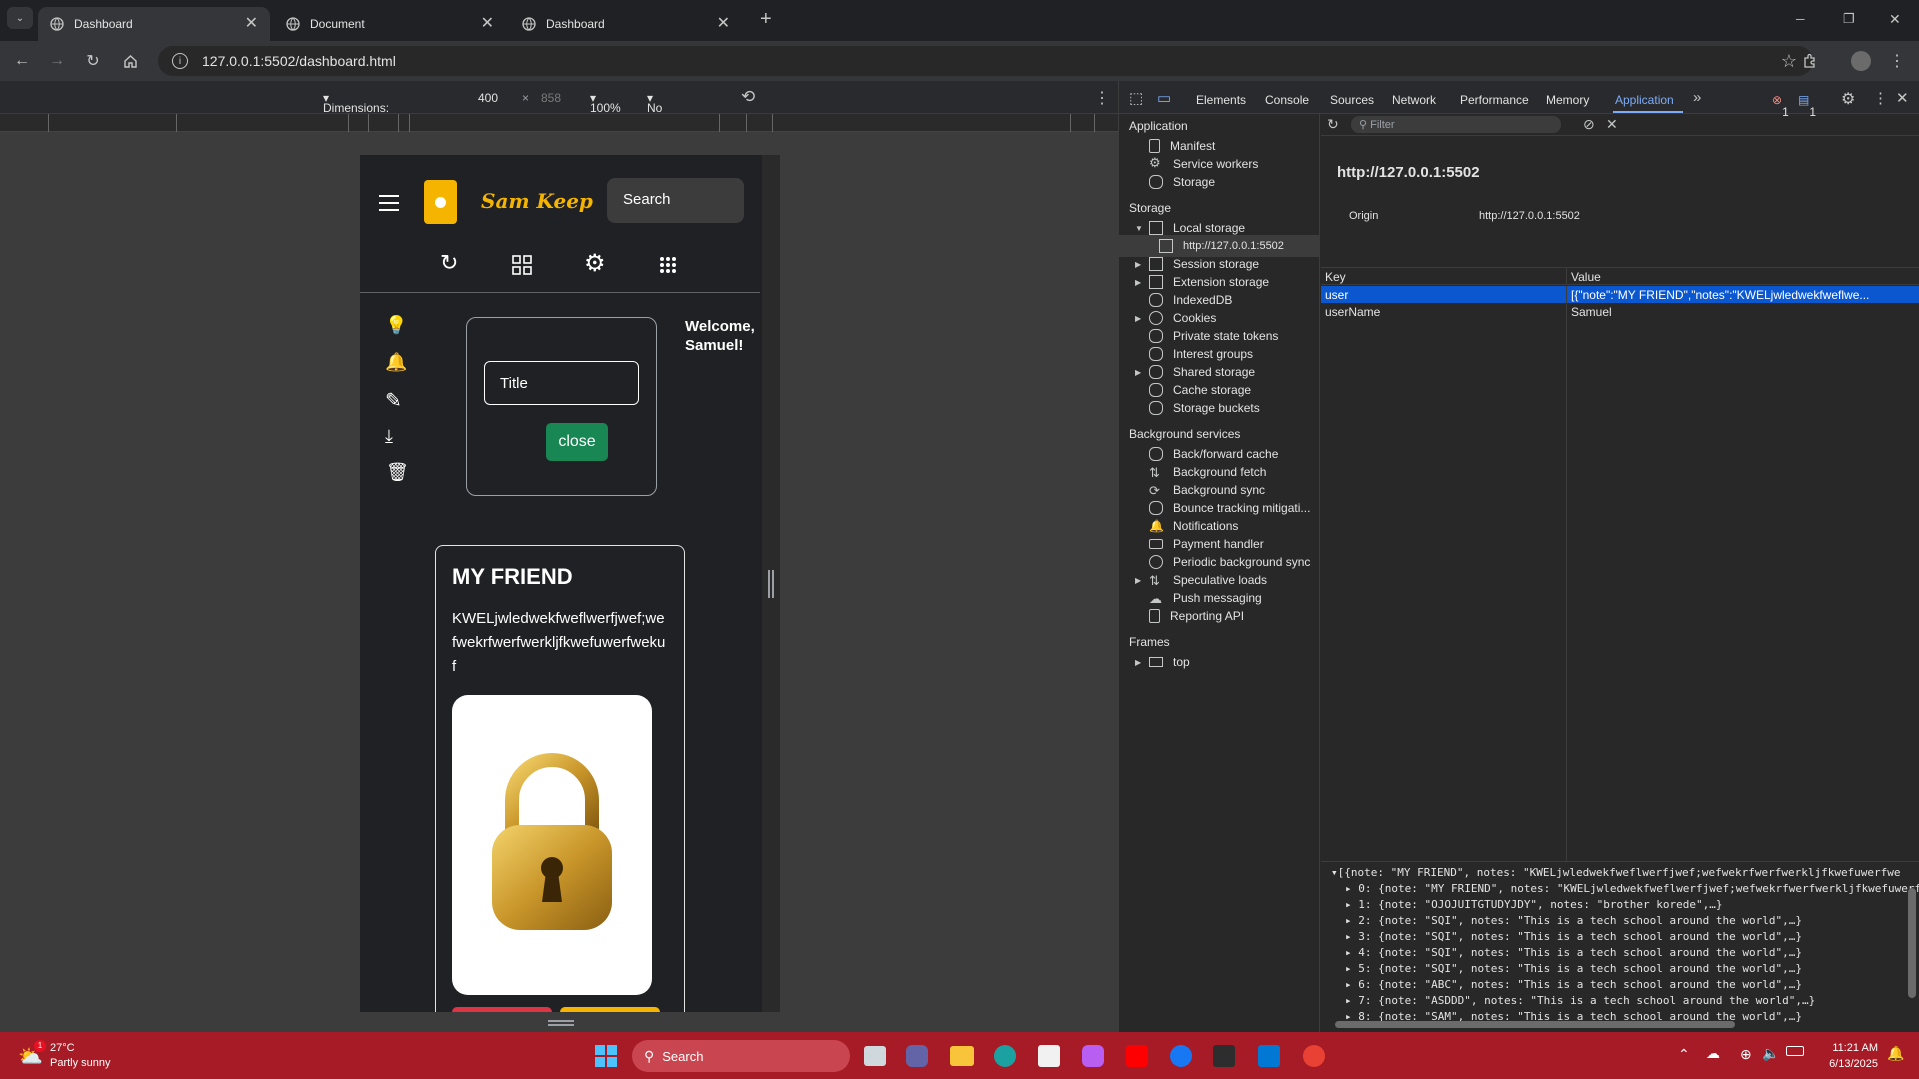 The height and width of the screenshot is (1079, 1919). I want to click on profile-avatar, so click(1861, 61).